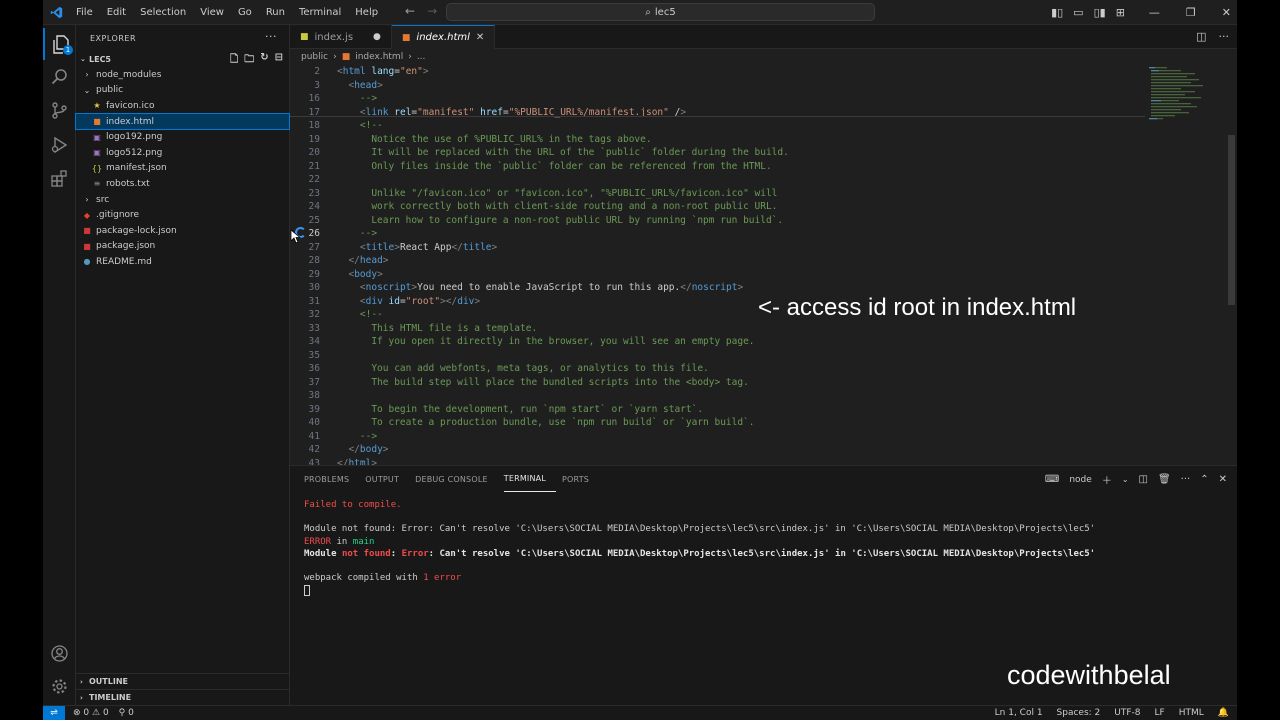  I want to click on menu-selection: Selection, so click(163, 12).